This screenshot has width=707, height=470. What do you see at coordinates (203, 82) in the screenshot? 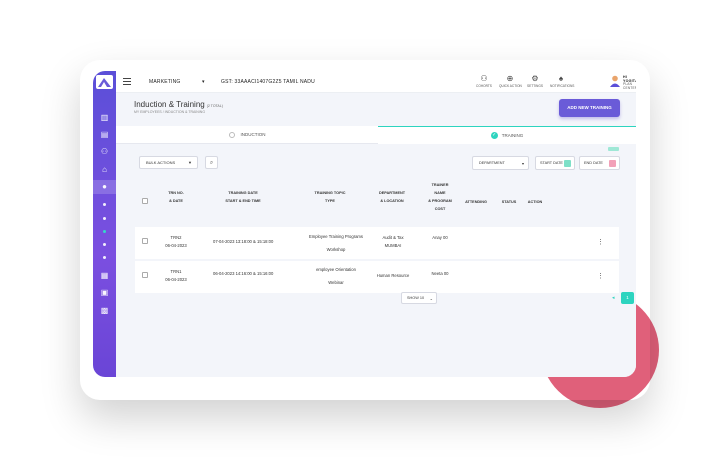
I see `company-dropdown-caret: ▾` at bounding box center [203, 82].